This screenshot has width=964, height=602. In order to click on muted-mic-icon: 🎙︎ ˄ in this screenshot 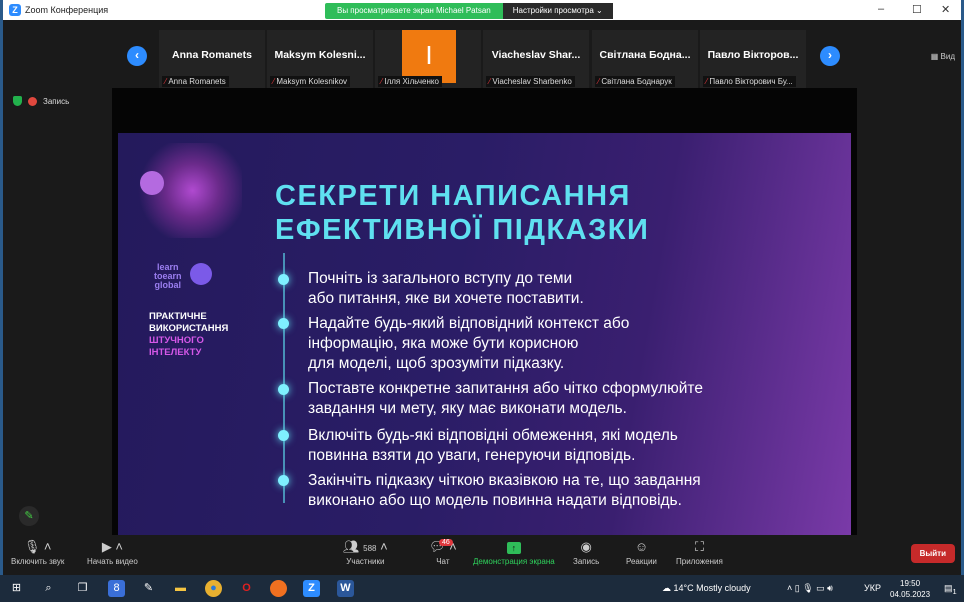, I will do `click(37, 546)`.